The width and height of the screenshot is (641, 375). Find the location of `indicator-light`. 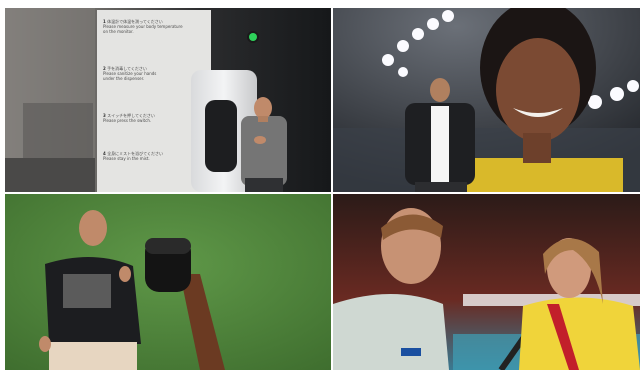

indicator-light is located at coordinates (253, 37).